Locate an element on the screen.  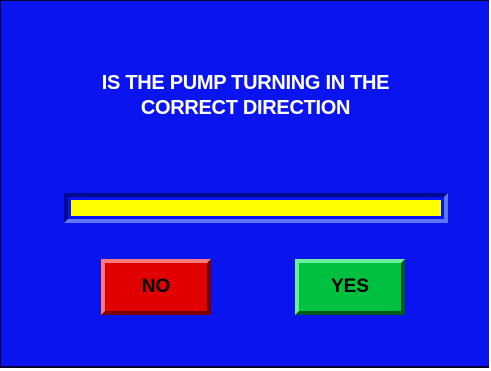
question-line-1: IS THE PUMP TURNING IN THE is located at coordinates (245, 83).